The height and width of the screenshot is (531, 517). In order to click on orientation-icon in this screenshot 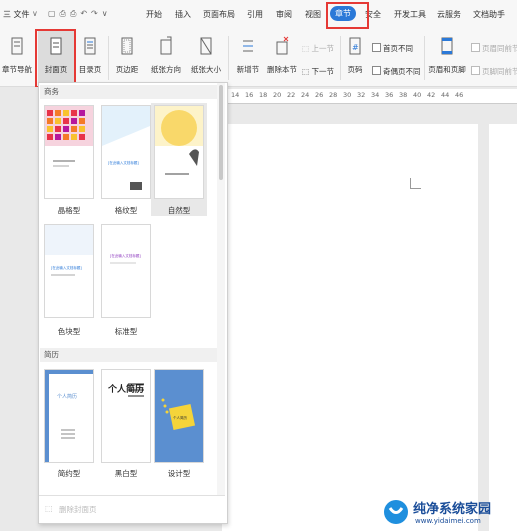, I will do `click(166, 45)`.